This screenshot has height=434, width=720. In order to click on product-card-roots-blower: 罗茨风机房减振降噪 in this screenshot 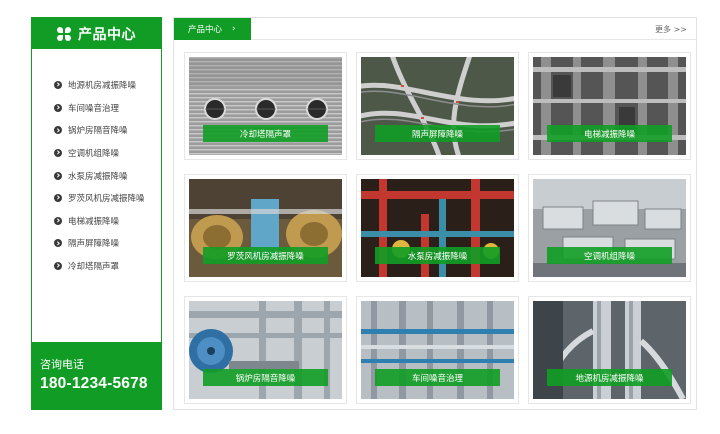, I will do `click(265, 228)`.